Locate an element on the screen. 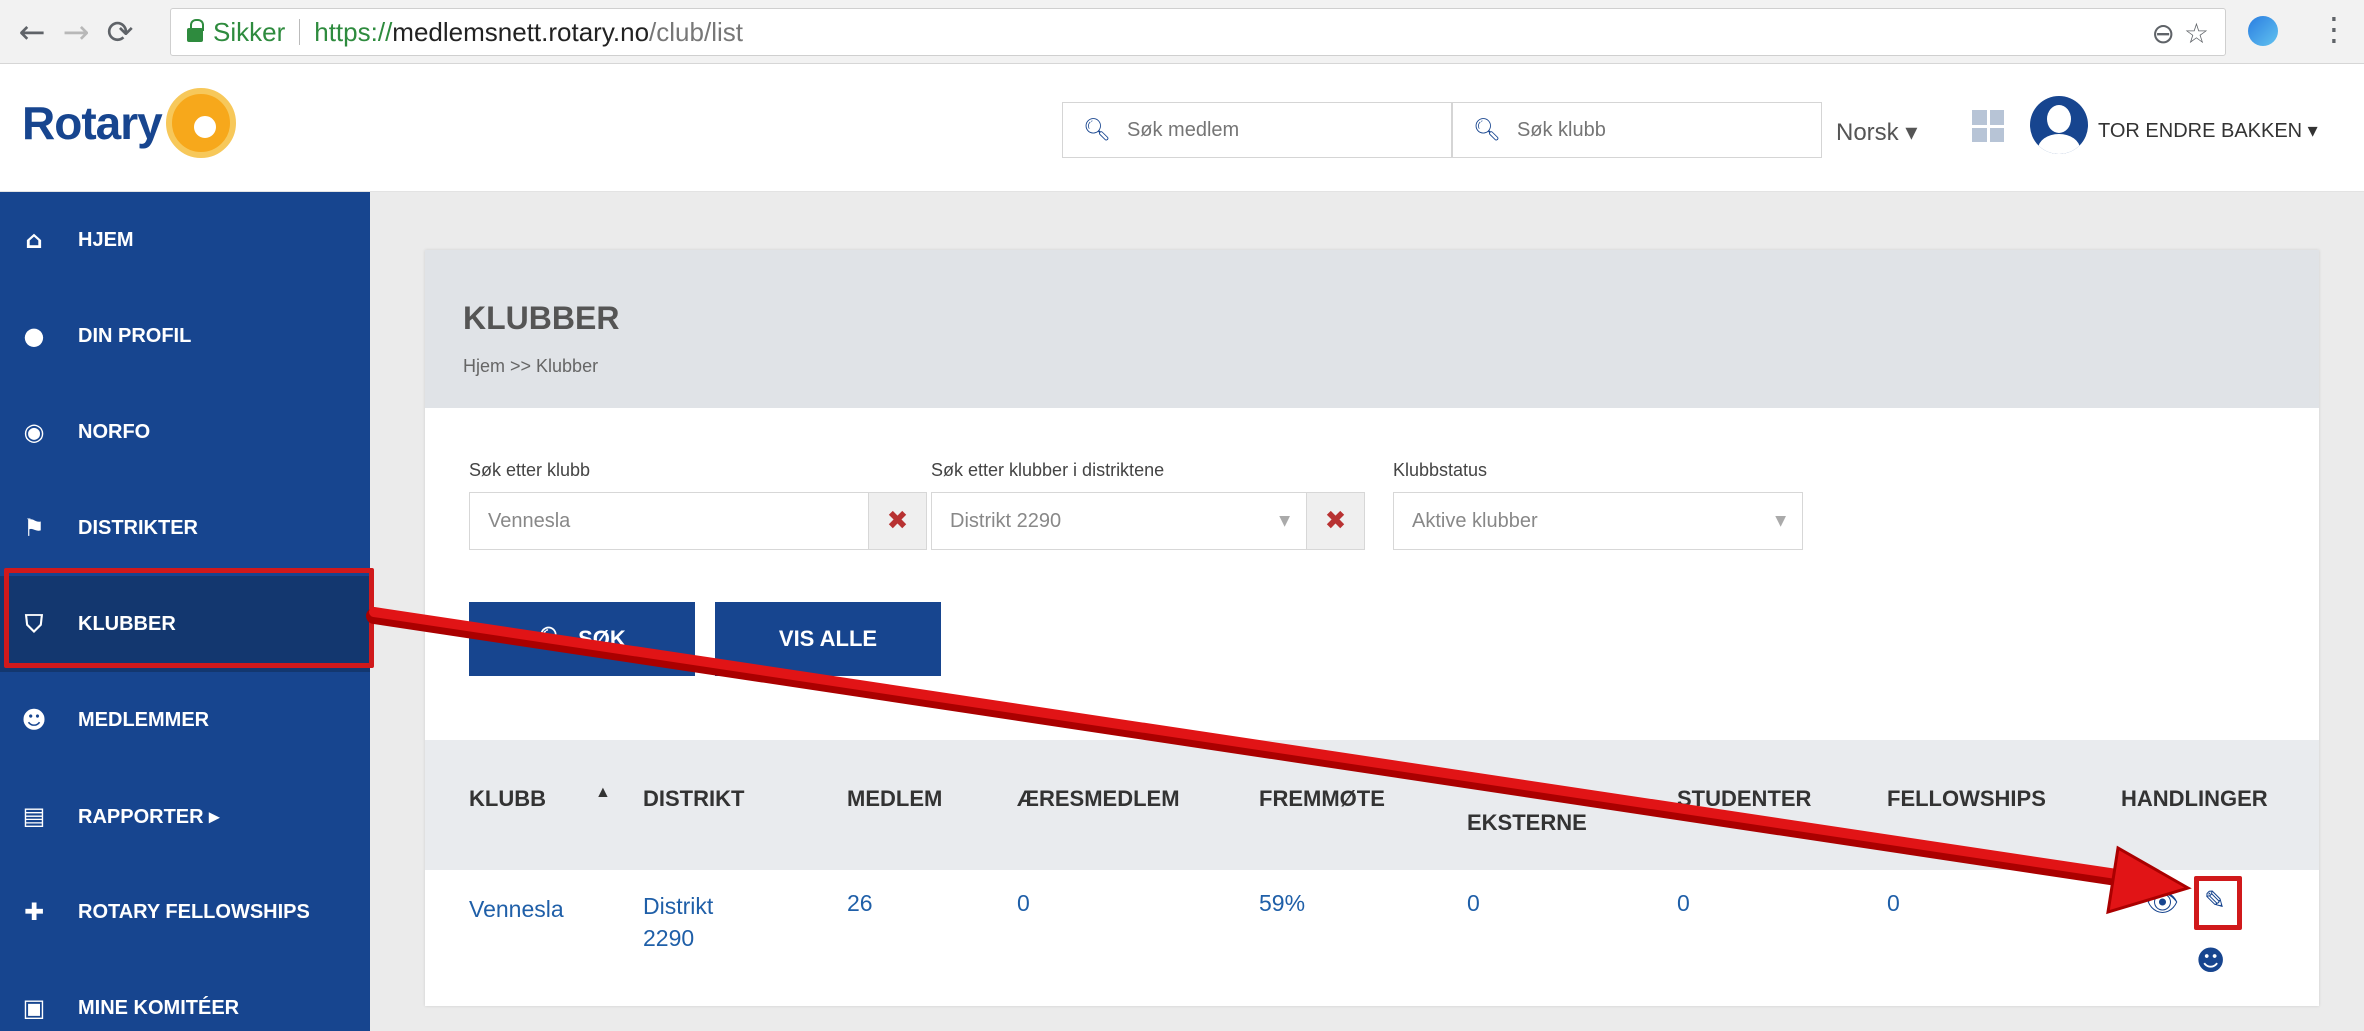 Image resolution: width=2364 pixels, height=1031 pixels. cell-studenter: 0 is located at coordinates (1683, 903).